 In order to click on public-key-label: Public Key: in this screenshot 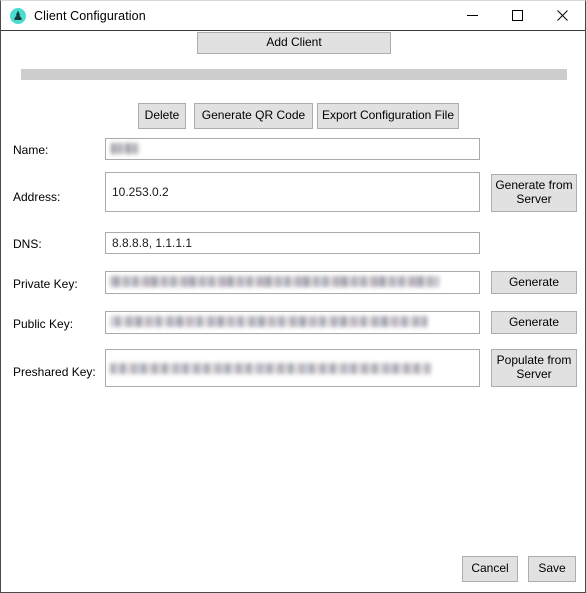, I will do `click(43, 324)`.